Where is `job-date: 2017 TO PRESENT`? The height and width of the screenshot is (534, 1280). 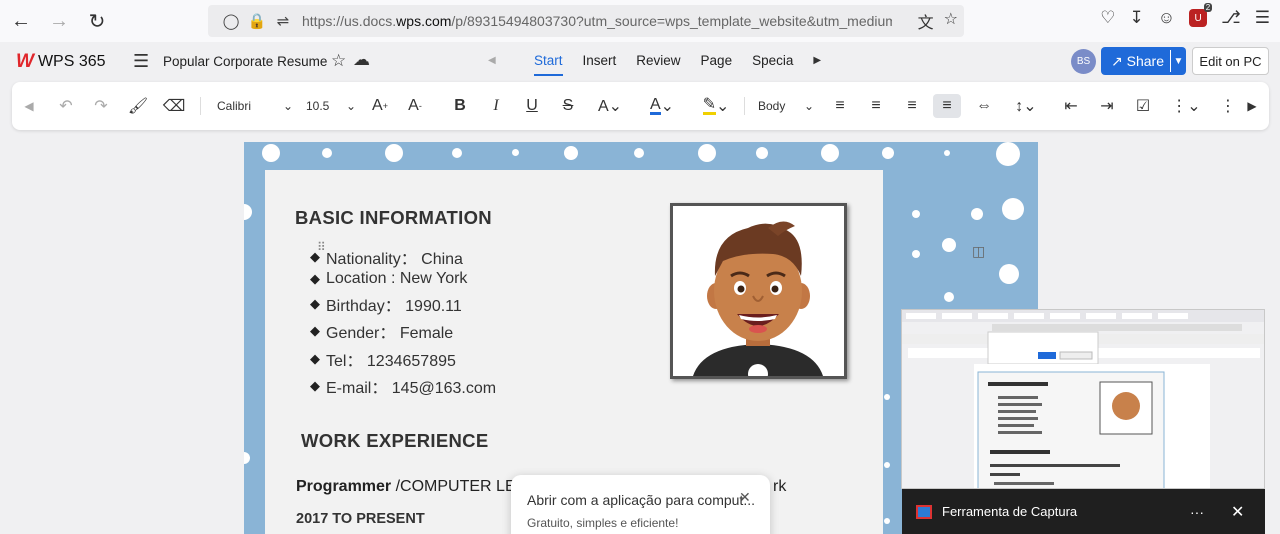
job-date: 2017 TO PRESENT is located at coordinates (360, 519).